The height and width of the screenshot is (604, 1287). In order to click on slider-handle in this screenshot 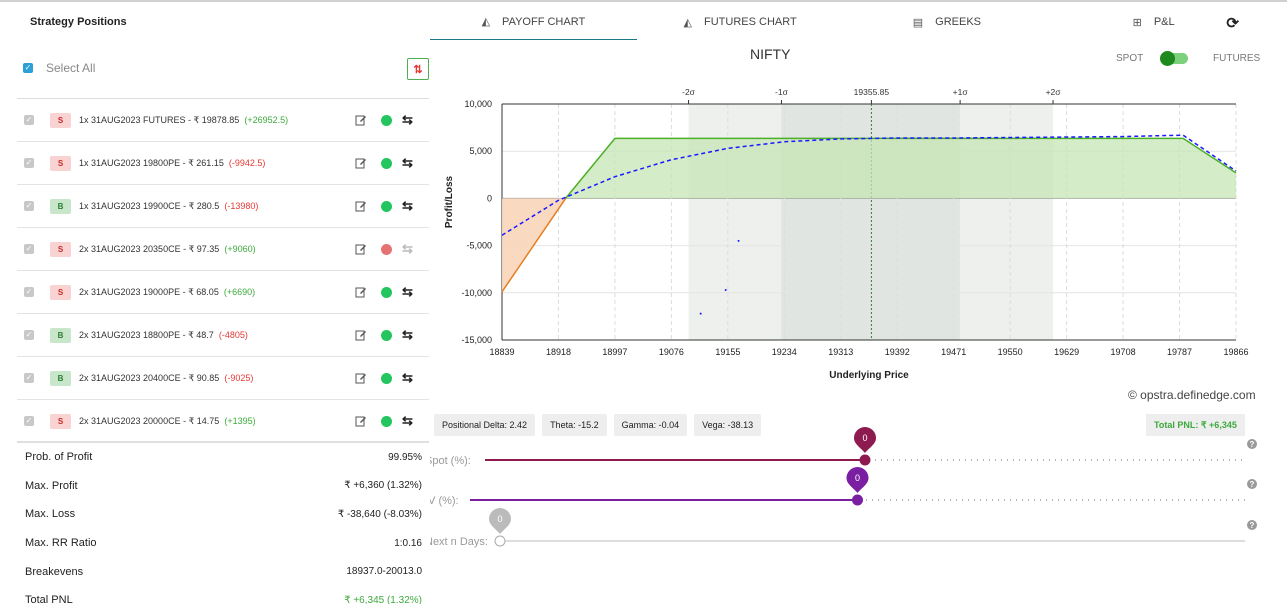, I will do `click(865, 460)`.